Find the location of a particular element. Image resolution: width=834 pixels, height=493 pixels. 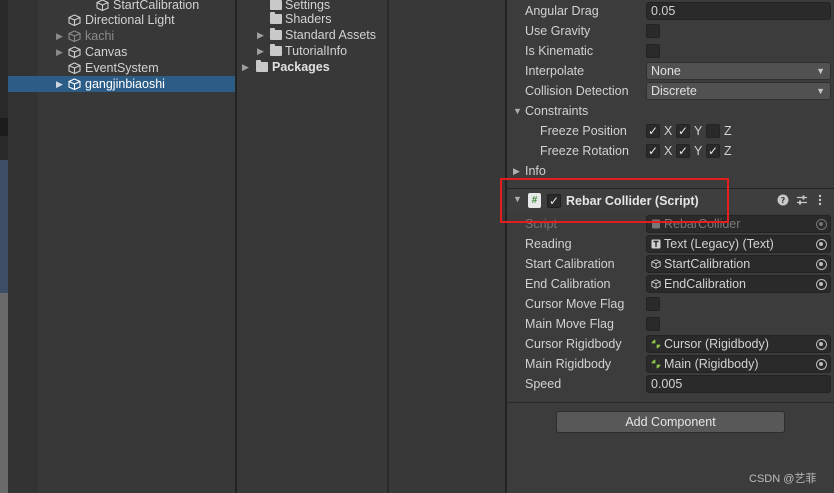

hierarchy-item-directional-light: Directional Light is located at coordinates (121, 20).